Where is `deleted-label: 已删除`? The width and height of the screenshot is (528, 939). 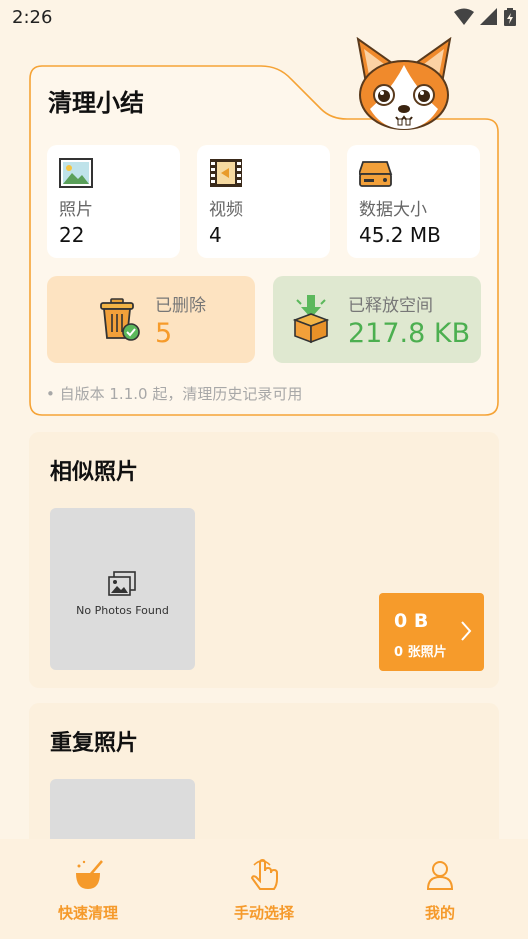 deleted-label: 已删除 is located at coordinates (180, 306).